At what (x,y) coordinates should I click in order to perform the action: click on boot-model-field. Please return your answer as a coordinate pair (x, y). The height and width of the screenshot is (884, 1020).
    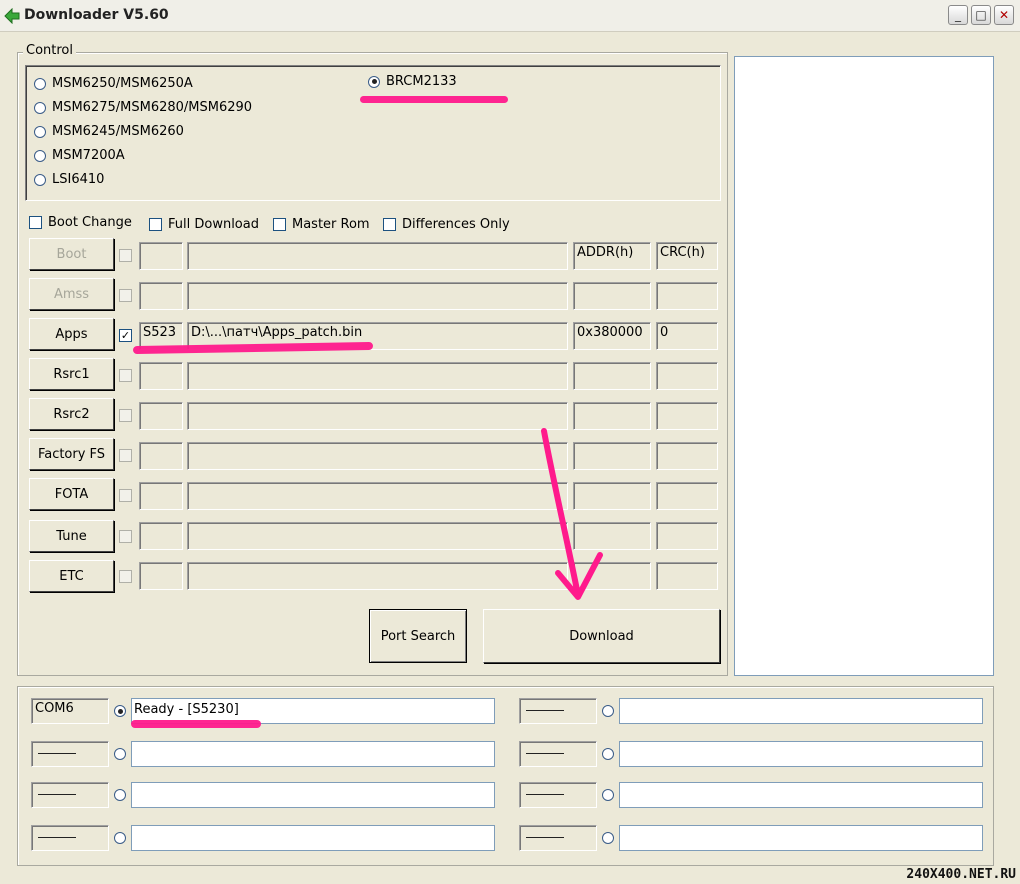
    Looking at the image, I should click on (161, 256).